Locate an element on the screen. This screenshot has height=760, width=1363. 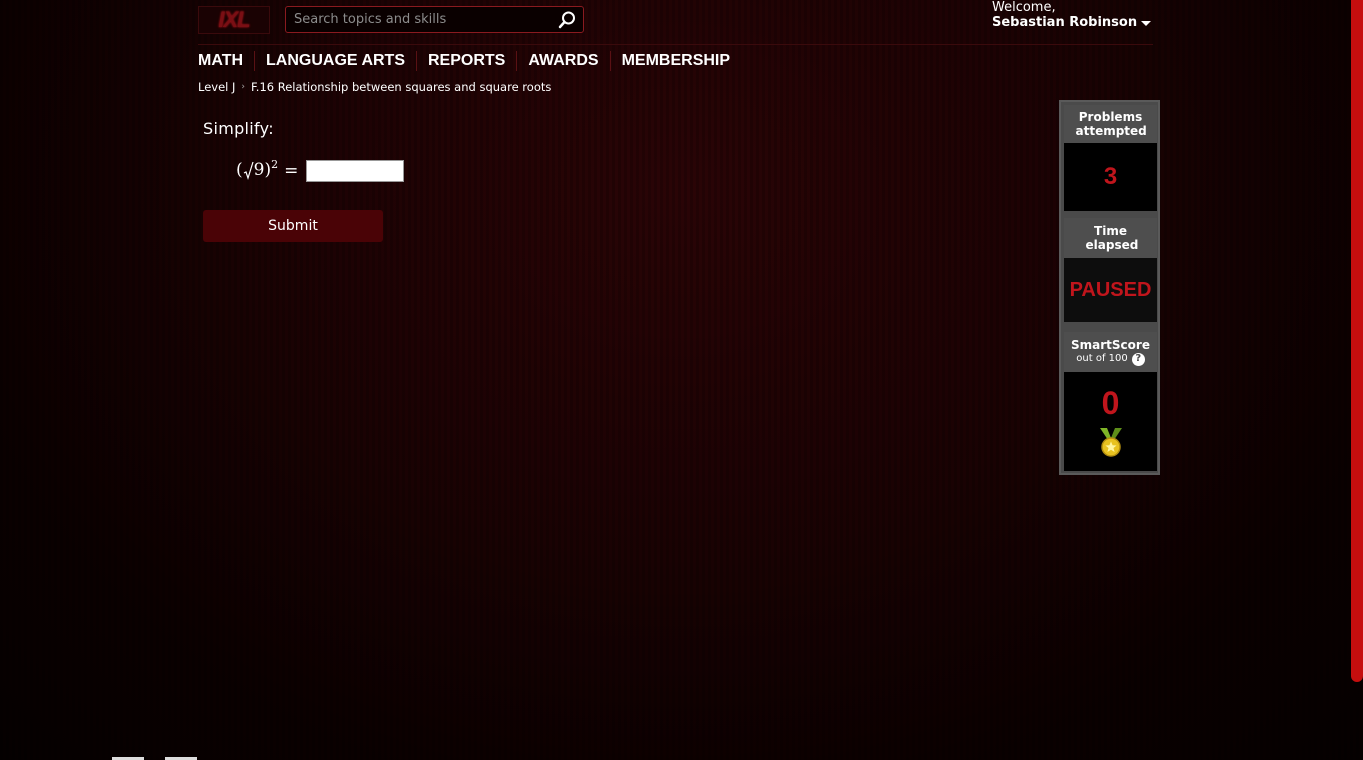
math-problem: ( 9 ) 2 = is located at coordinates (320, 170).